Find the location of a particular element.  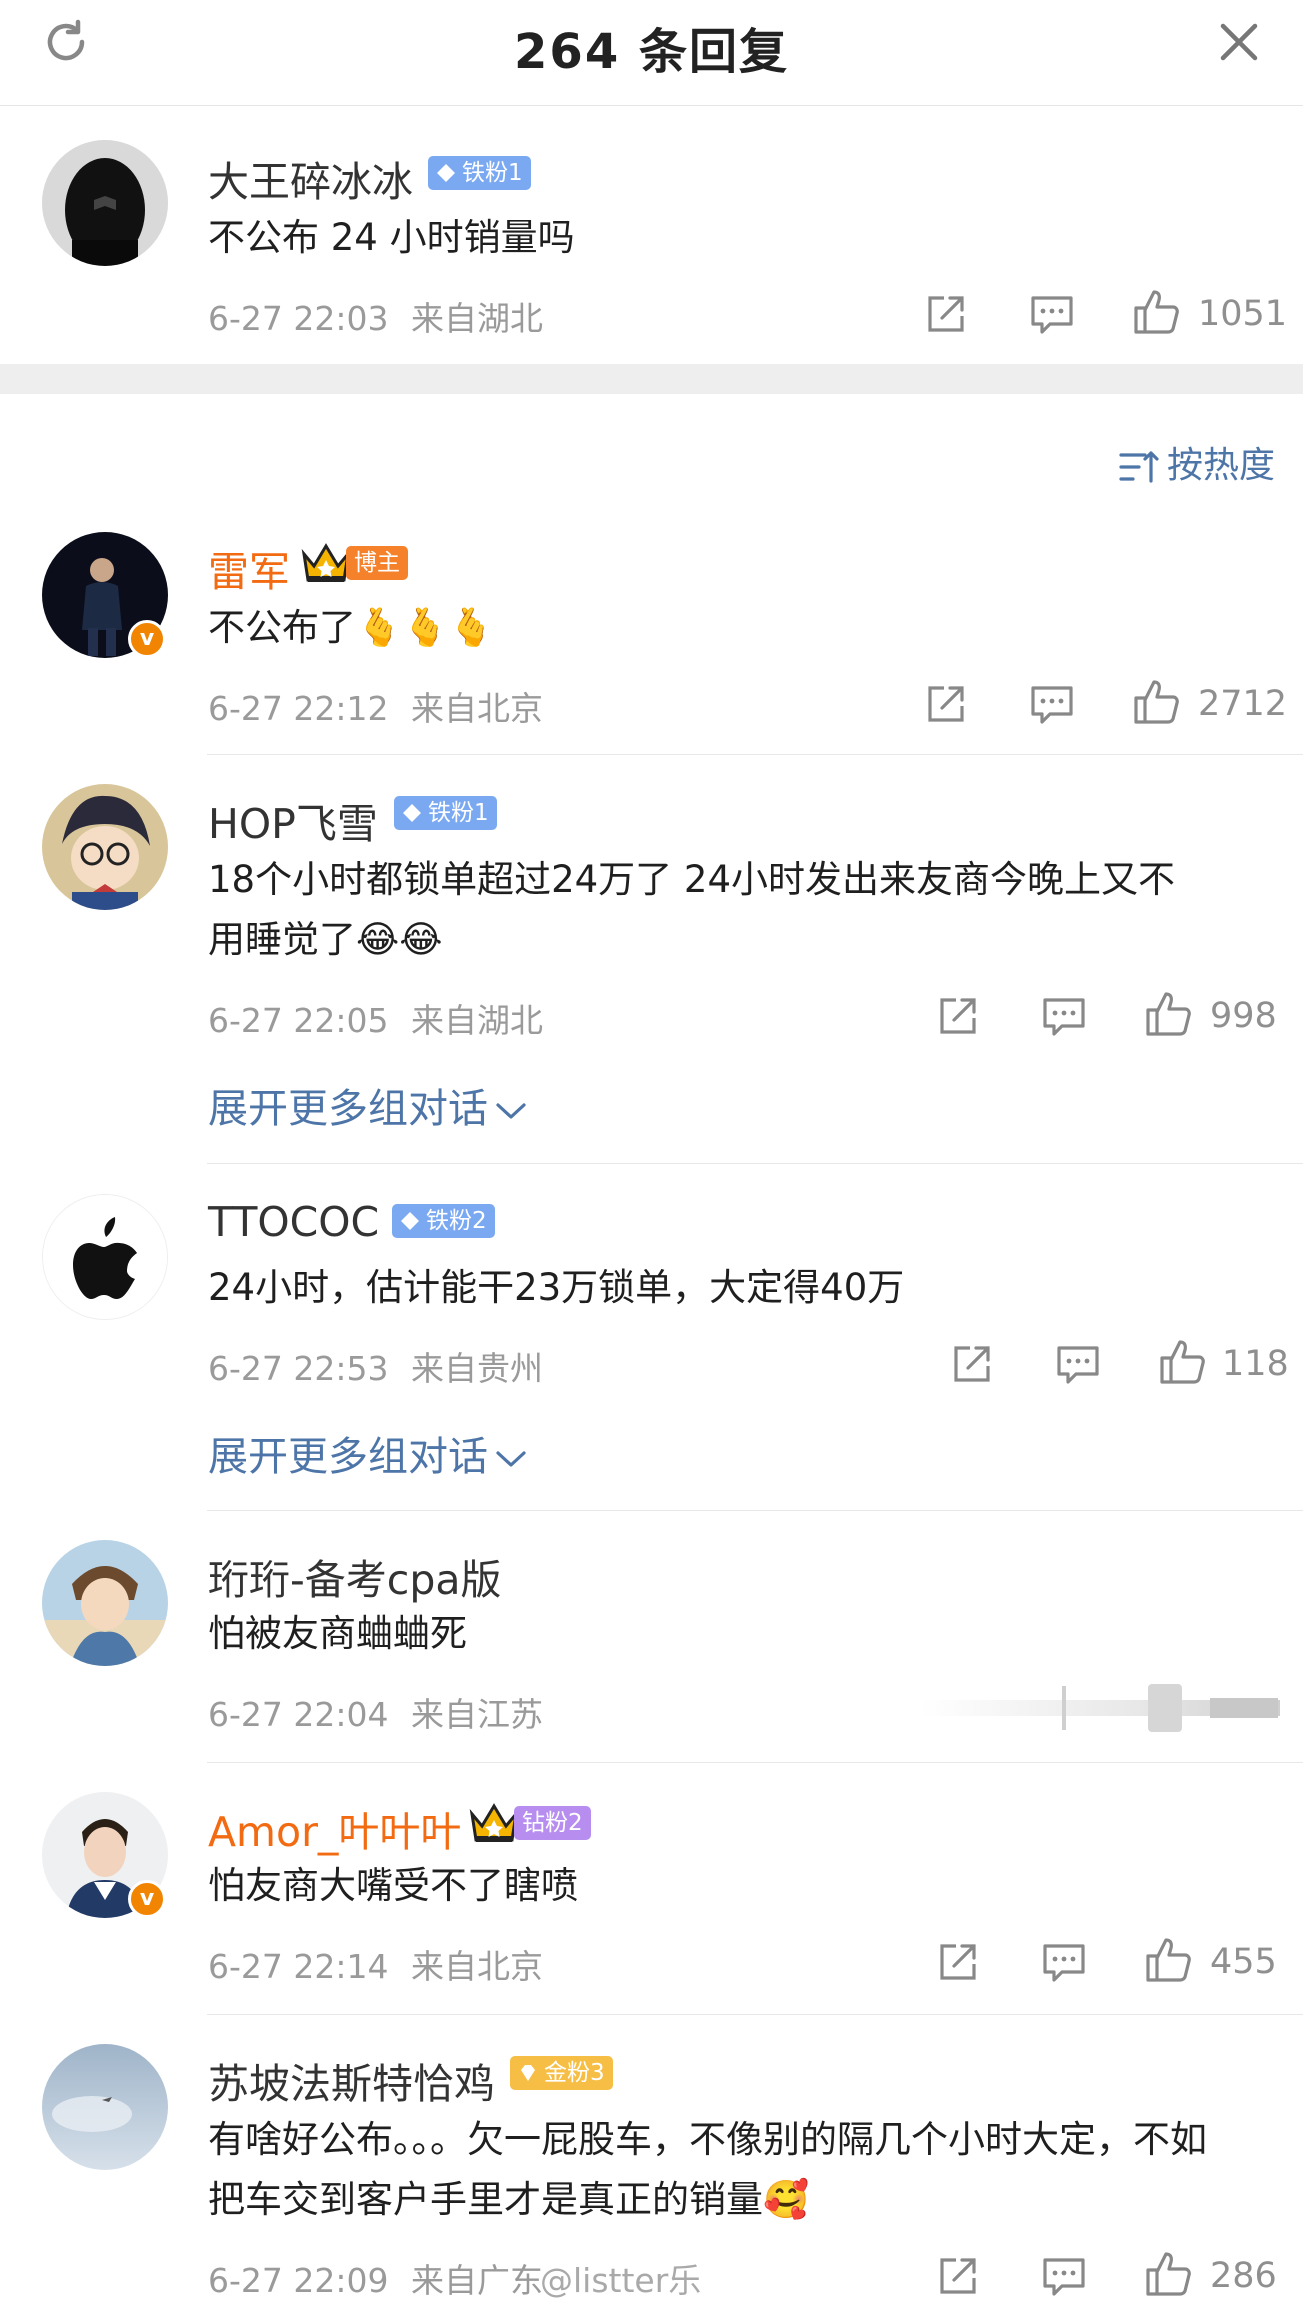

comment-text-line-2: 把车交到客户手里才是真正的销量🥰 is located at coordinates (509, 2199).